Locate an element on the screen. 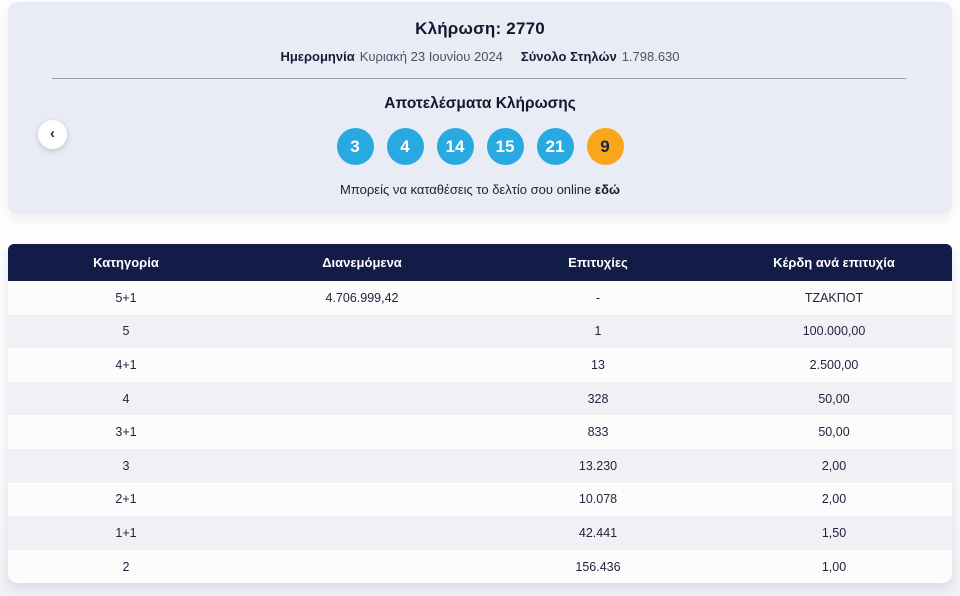  table-row: 2+1 10.078 2,00 is located at coordinates (480, 499).